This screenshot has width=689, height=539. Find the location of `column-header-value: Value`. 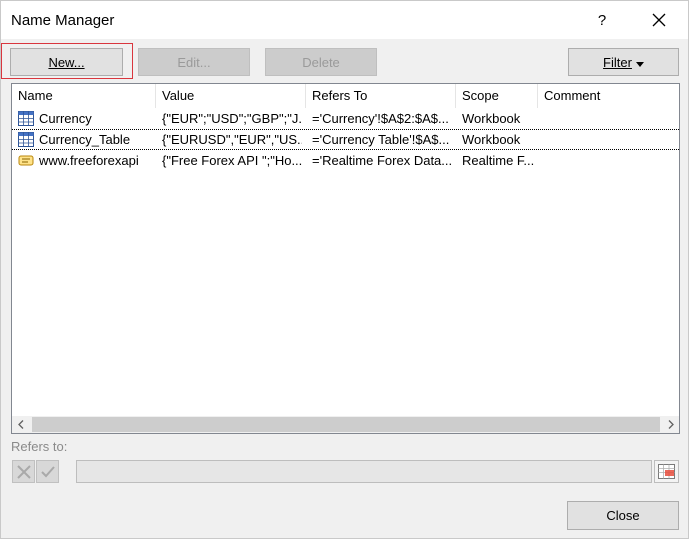

column-header-value: Value is located at coordinates (231, 96).